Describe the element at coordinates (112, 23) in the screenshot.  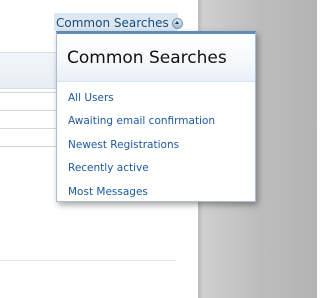
I see `common-searches-trigger-label: Common Searches` at that location.